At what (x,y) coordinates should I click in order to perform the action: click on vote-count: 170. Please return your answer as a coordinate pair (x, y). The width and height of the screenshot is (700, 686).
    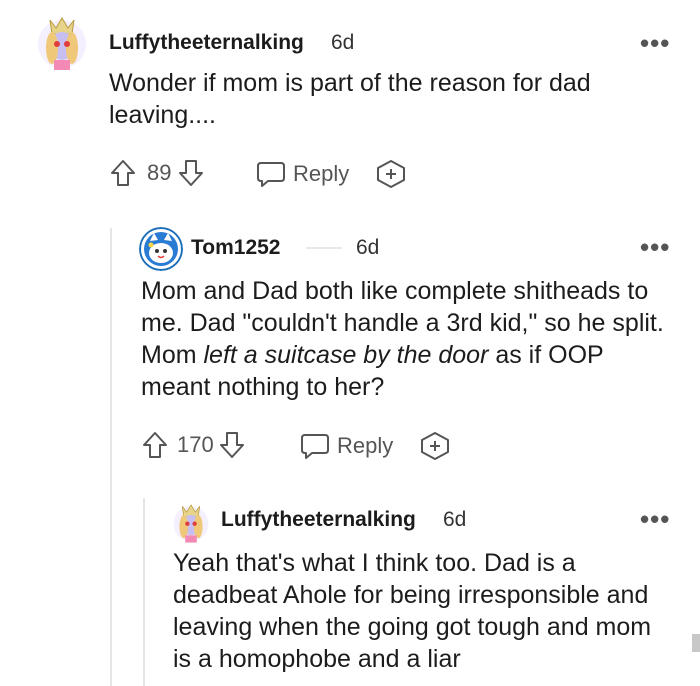
    Looking at the image, I should click on (195, 444).